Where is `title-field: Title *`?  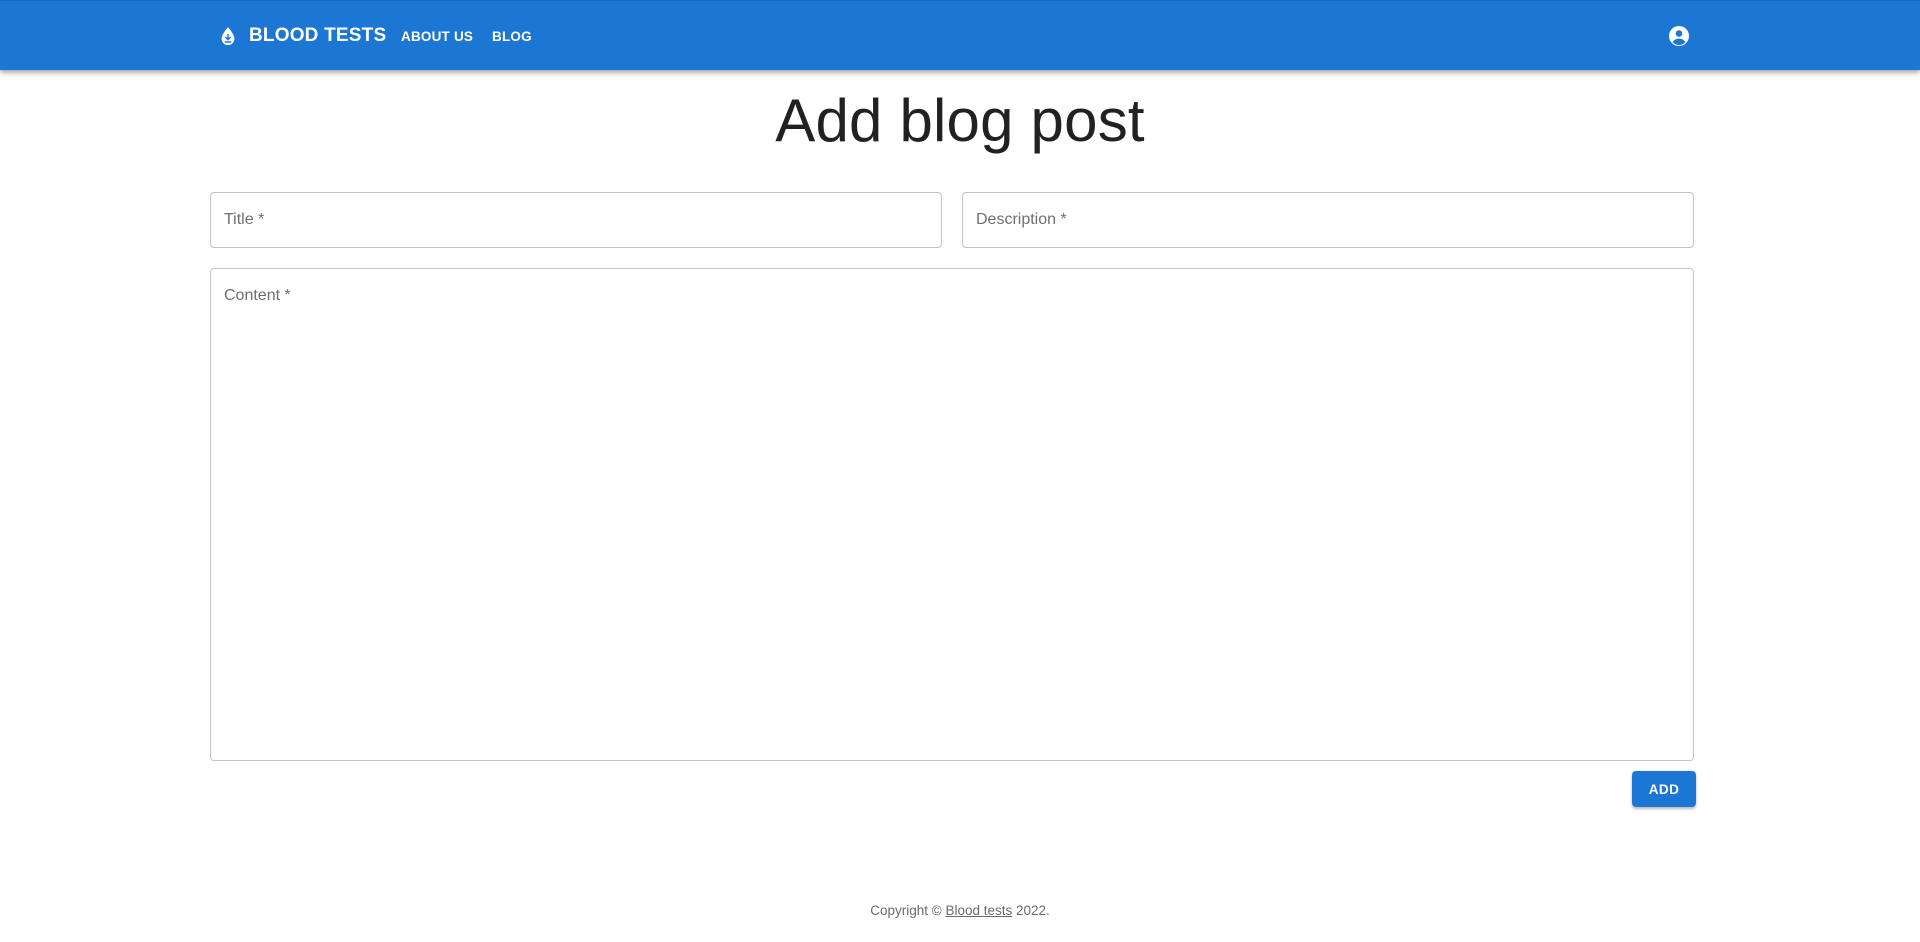
title-field: Title * is located at coordinates (576, 220).